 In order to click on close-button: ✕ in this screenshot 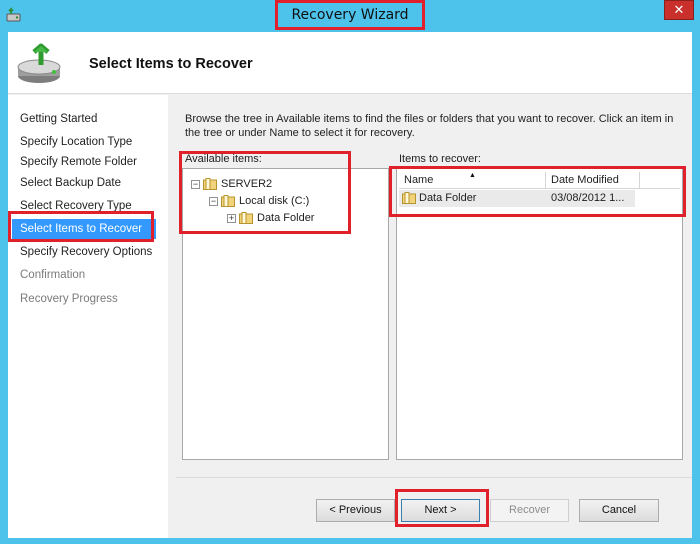, I will do `click(679, 10)`.